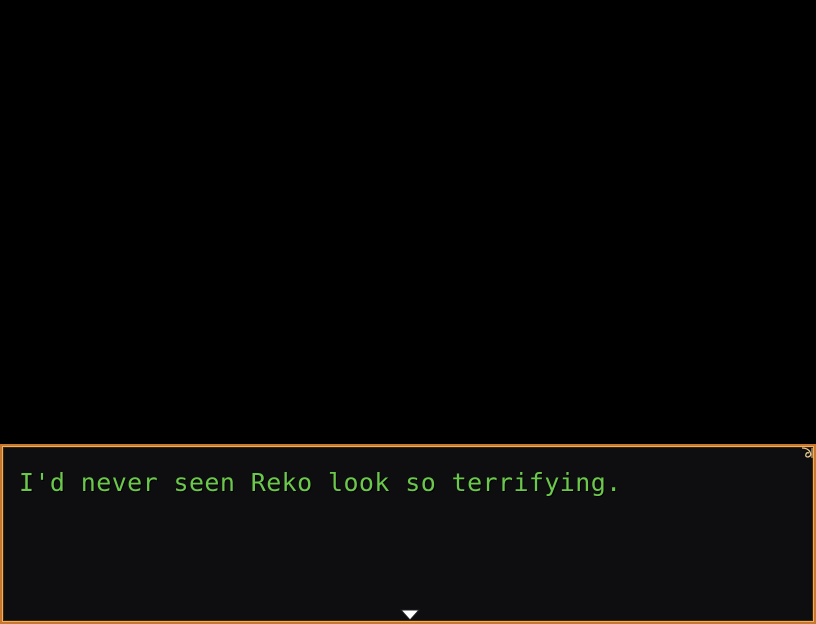  I want to click on ornament-icon, so click(807, 452).